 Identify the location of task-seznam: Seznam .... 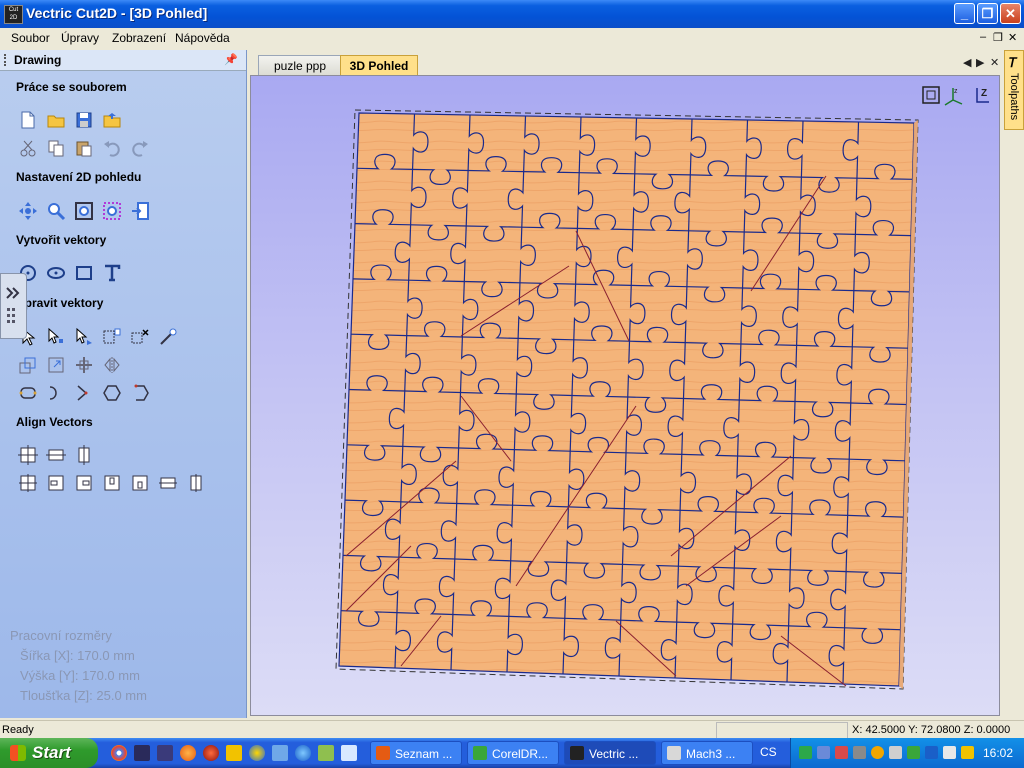
(416, 753).